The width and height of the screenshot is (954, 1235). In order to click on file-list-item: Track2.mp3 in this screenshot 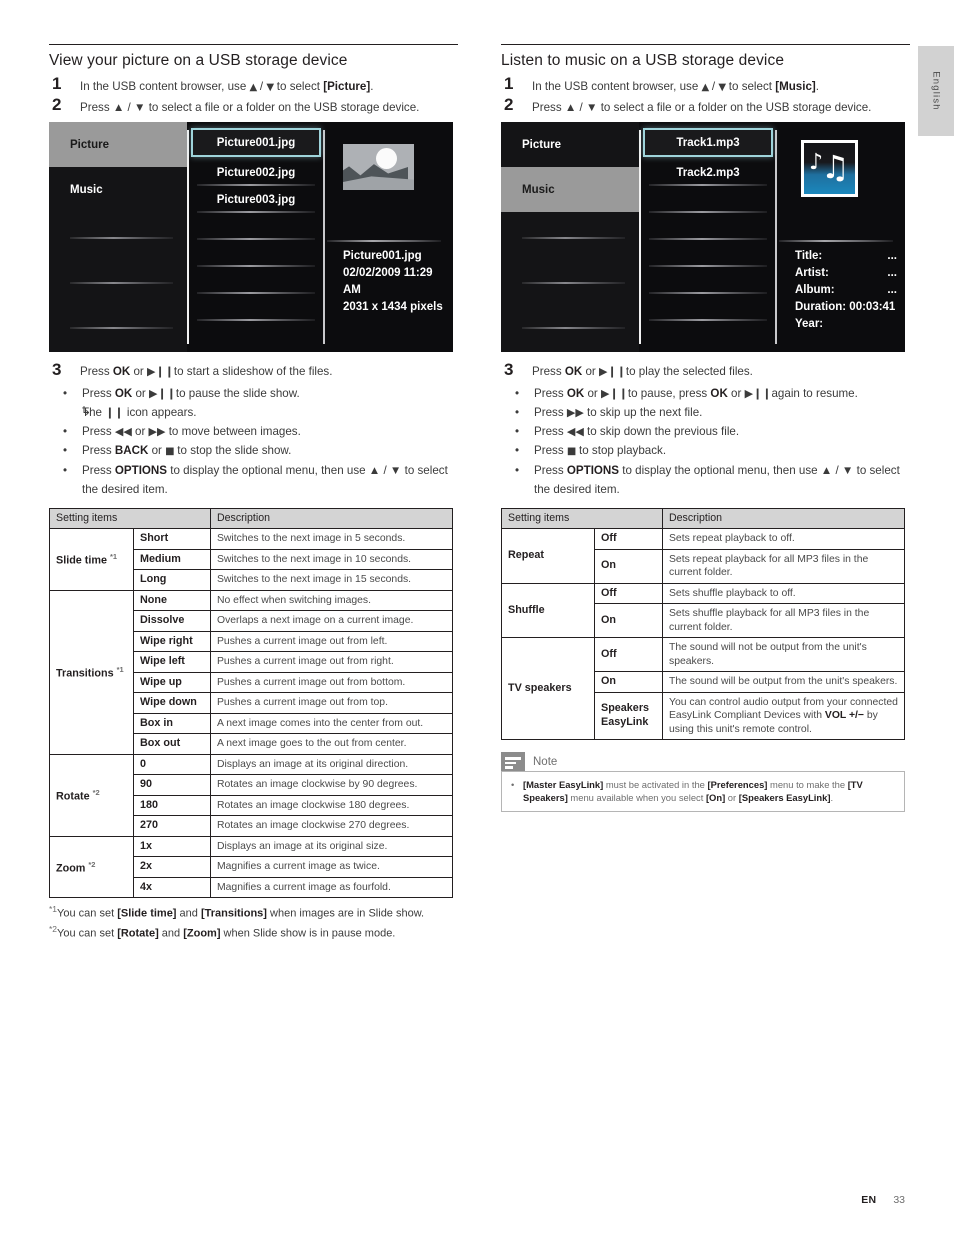, I will do `click(708, 172)`.